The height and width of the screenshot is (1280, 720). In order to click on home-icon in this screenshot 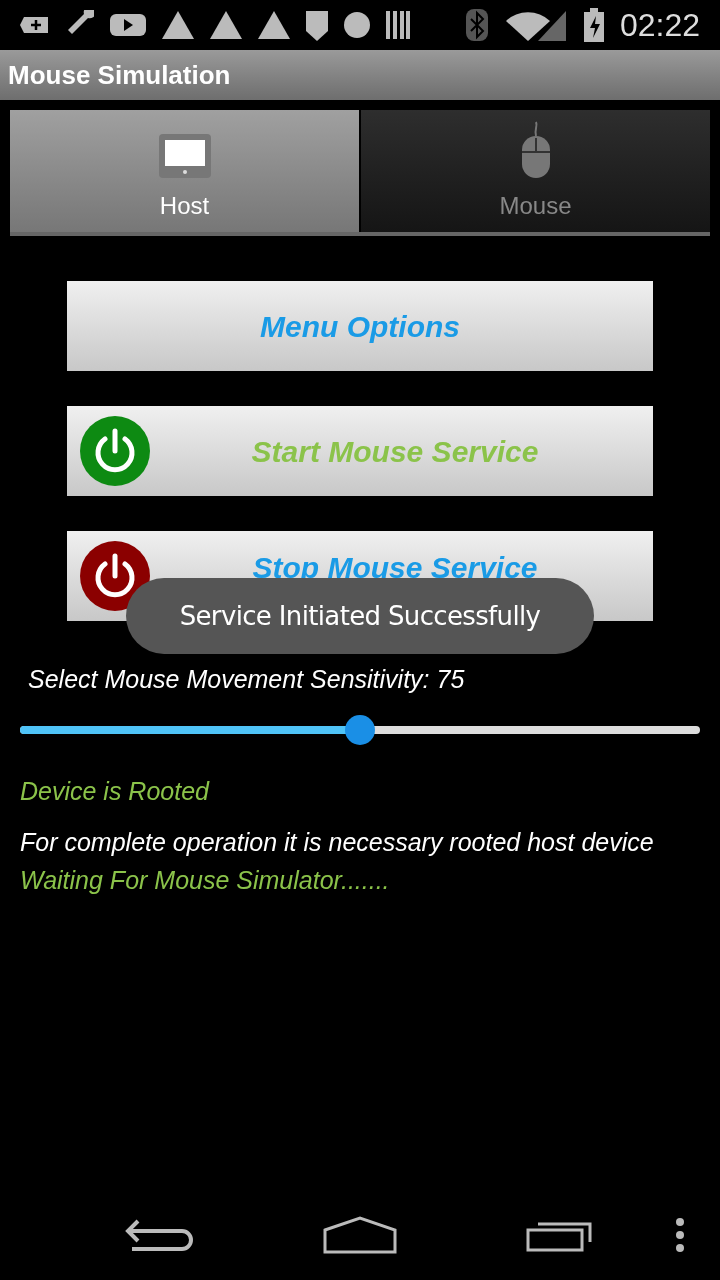, I will do `click(360, 1235)`.